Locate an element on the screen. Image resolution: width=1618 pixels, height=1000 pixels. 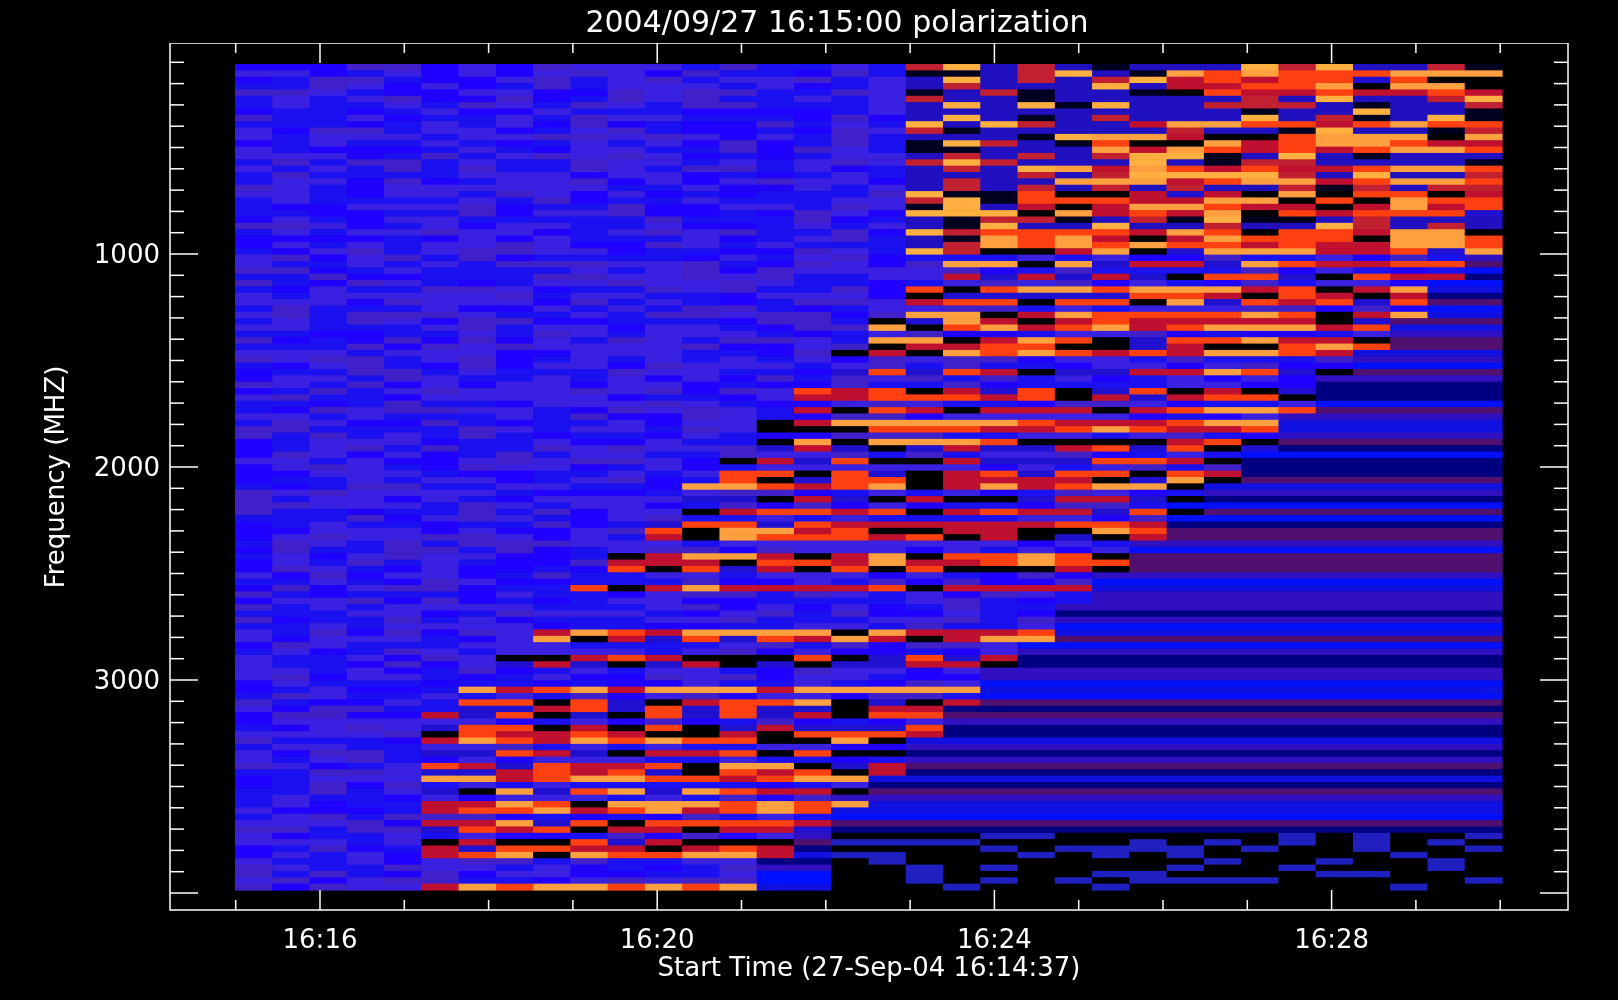
axis-title: Frequency (MHZ) is located at coordinates (55, 477).